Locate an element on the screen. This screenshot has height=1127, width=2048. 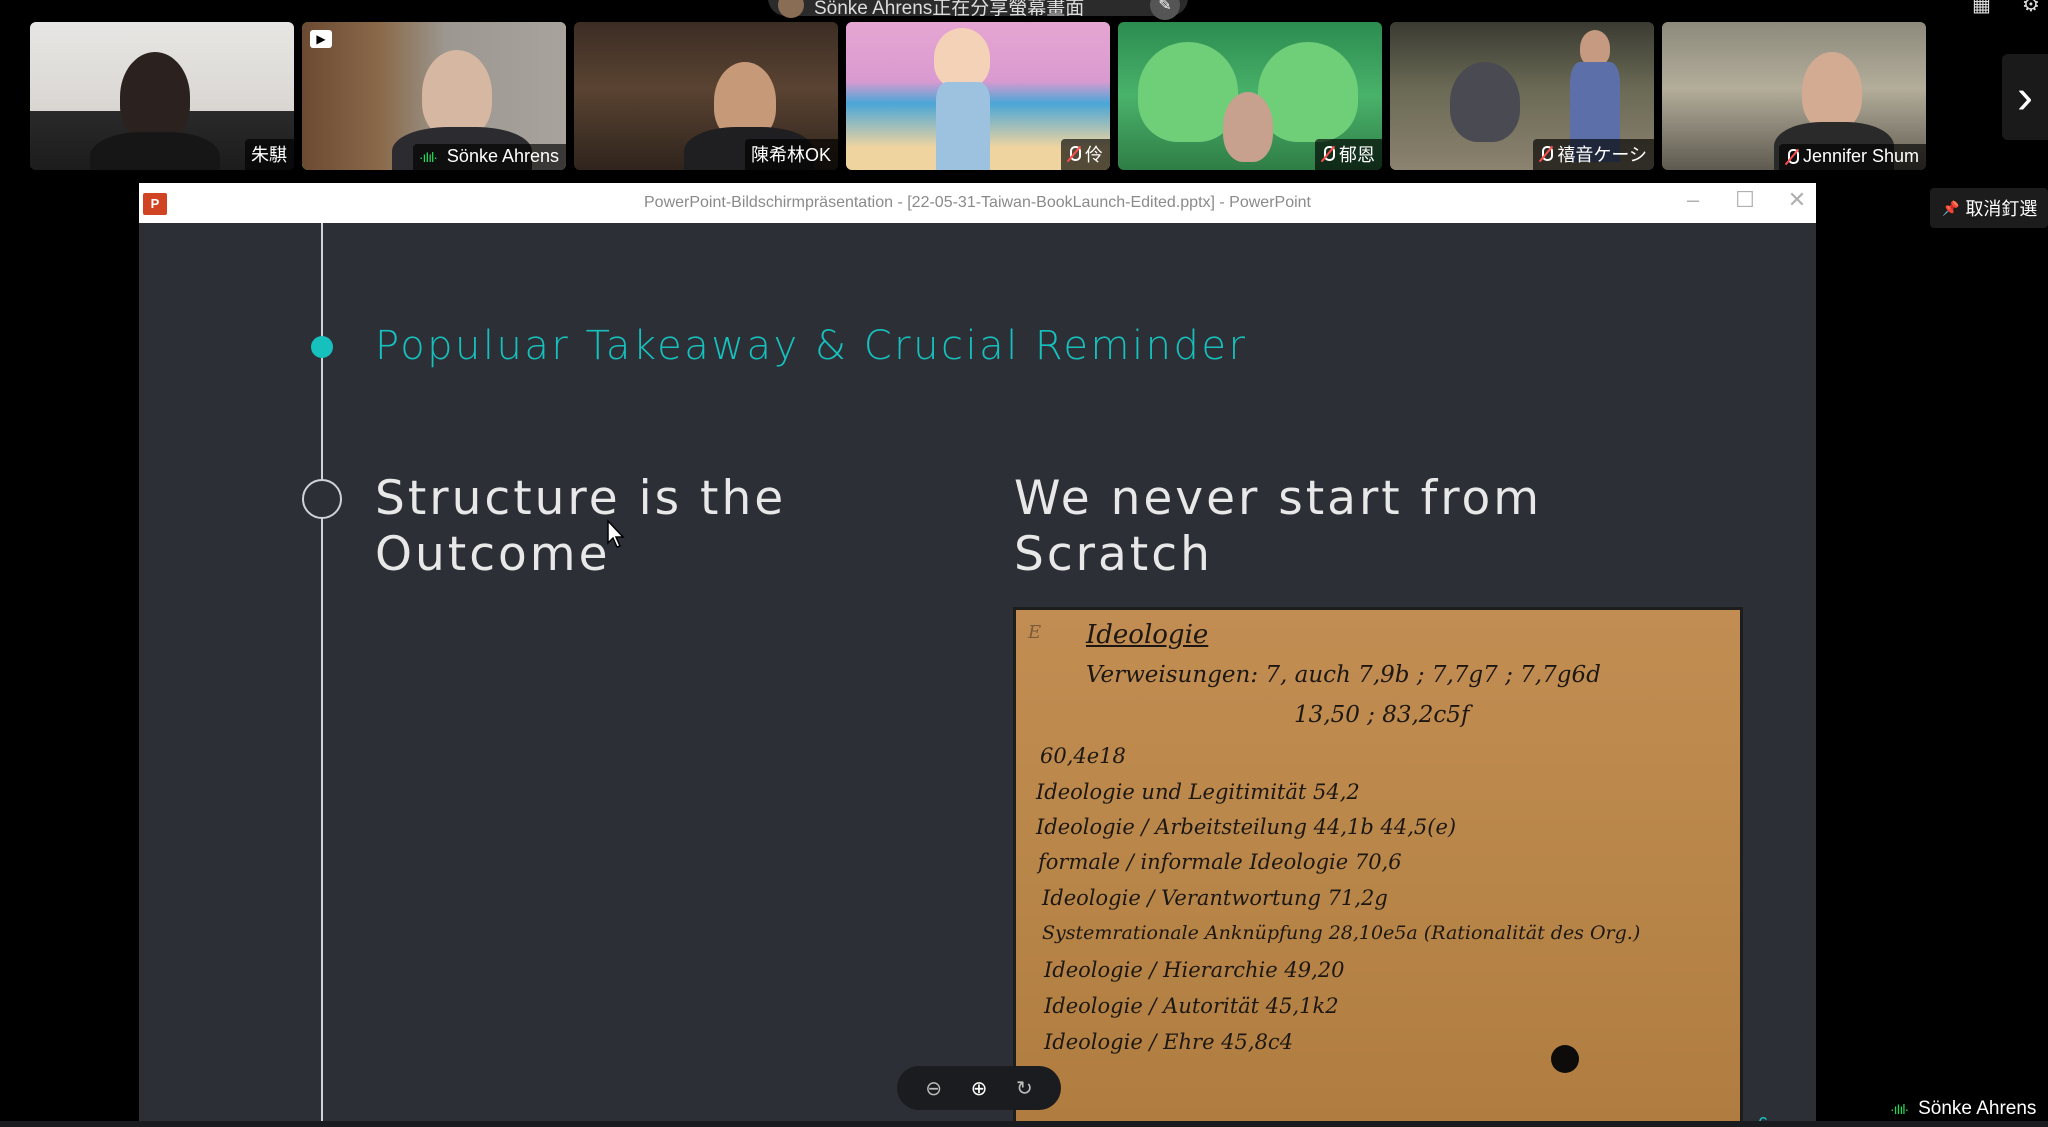
screen-share-icon: ▶ is located at coordinates (321, 39).